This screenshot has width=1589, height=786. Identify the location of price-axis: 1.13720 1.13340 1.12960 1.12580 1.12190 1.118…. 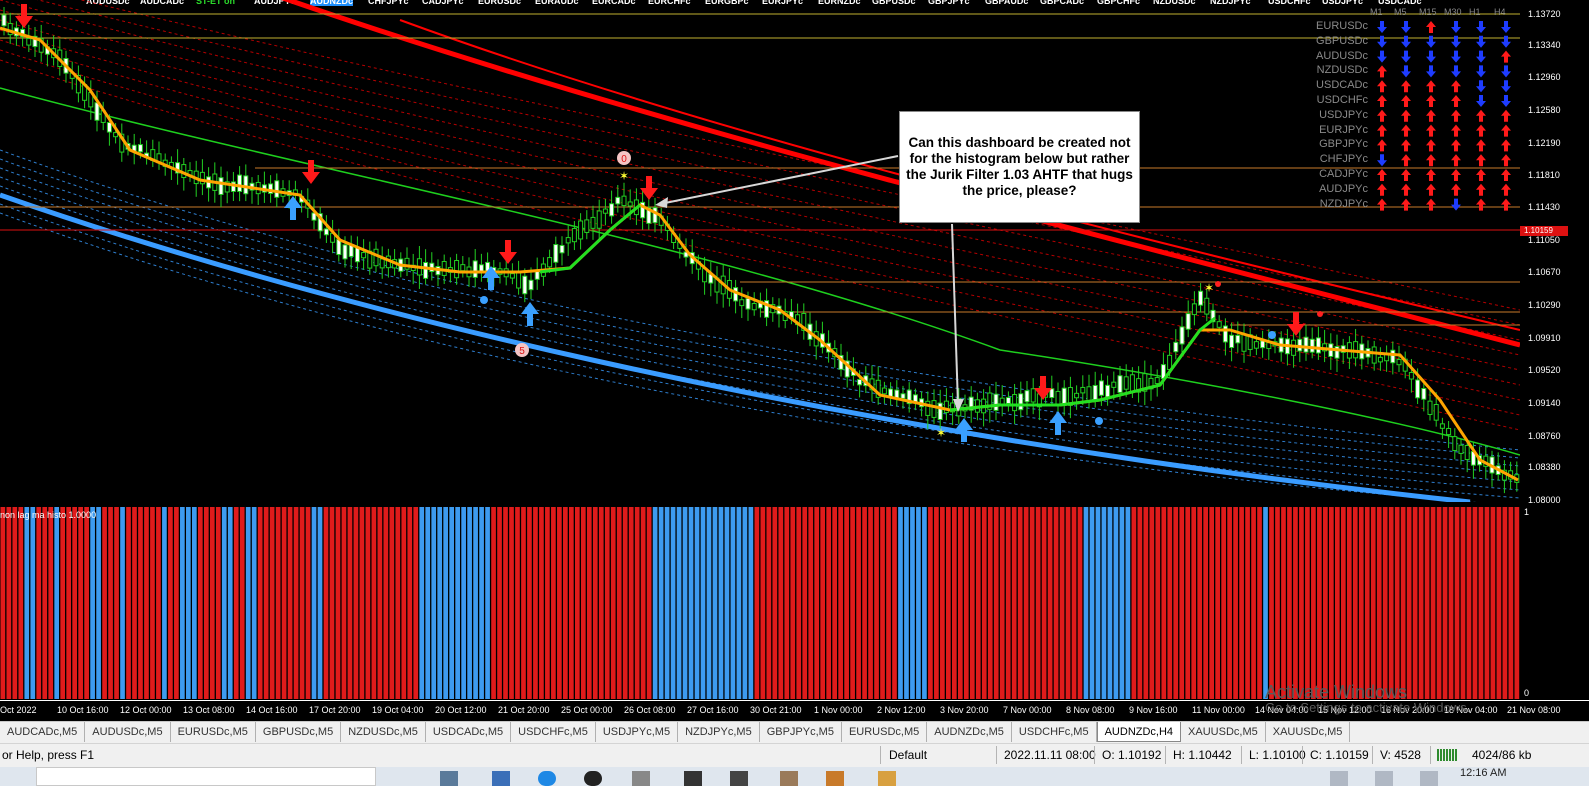
(1554, 252).